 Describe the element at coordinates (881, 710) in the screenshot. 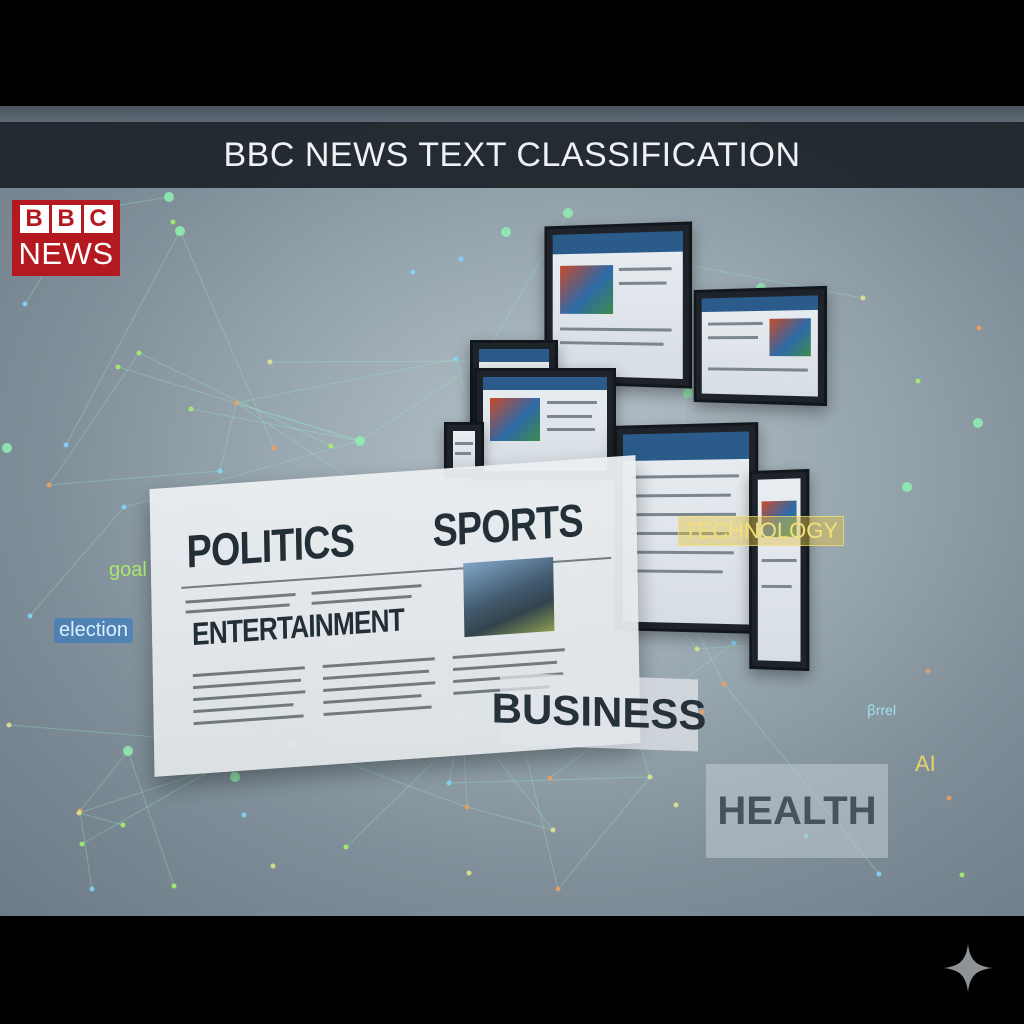

I see `keyword-snippet: ꞵrrel` at that location.